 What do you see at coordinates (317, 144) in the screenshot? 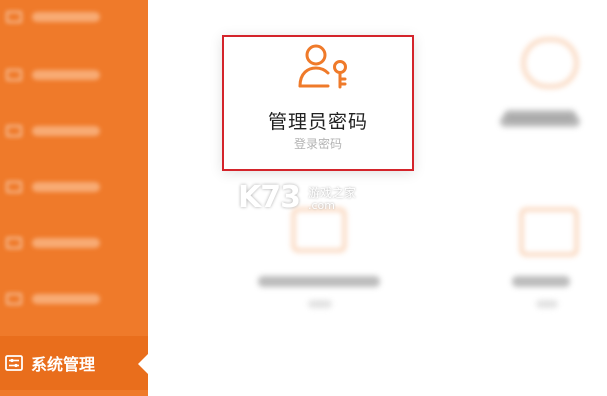
I see `card-subtitle: 登录密码` at bounding box center [317, 144].